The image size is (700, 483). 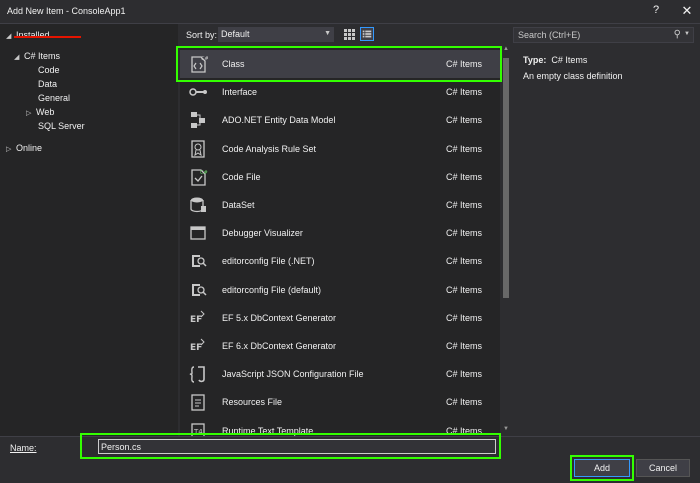 I want to click on svg-text: T4, so click(x=198, y=432).